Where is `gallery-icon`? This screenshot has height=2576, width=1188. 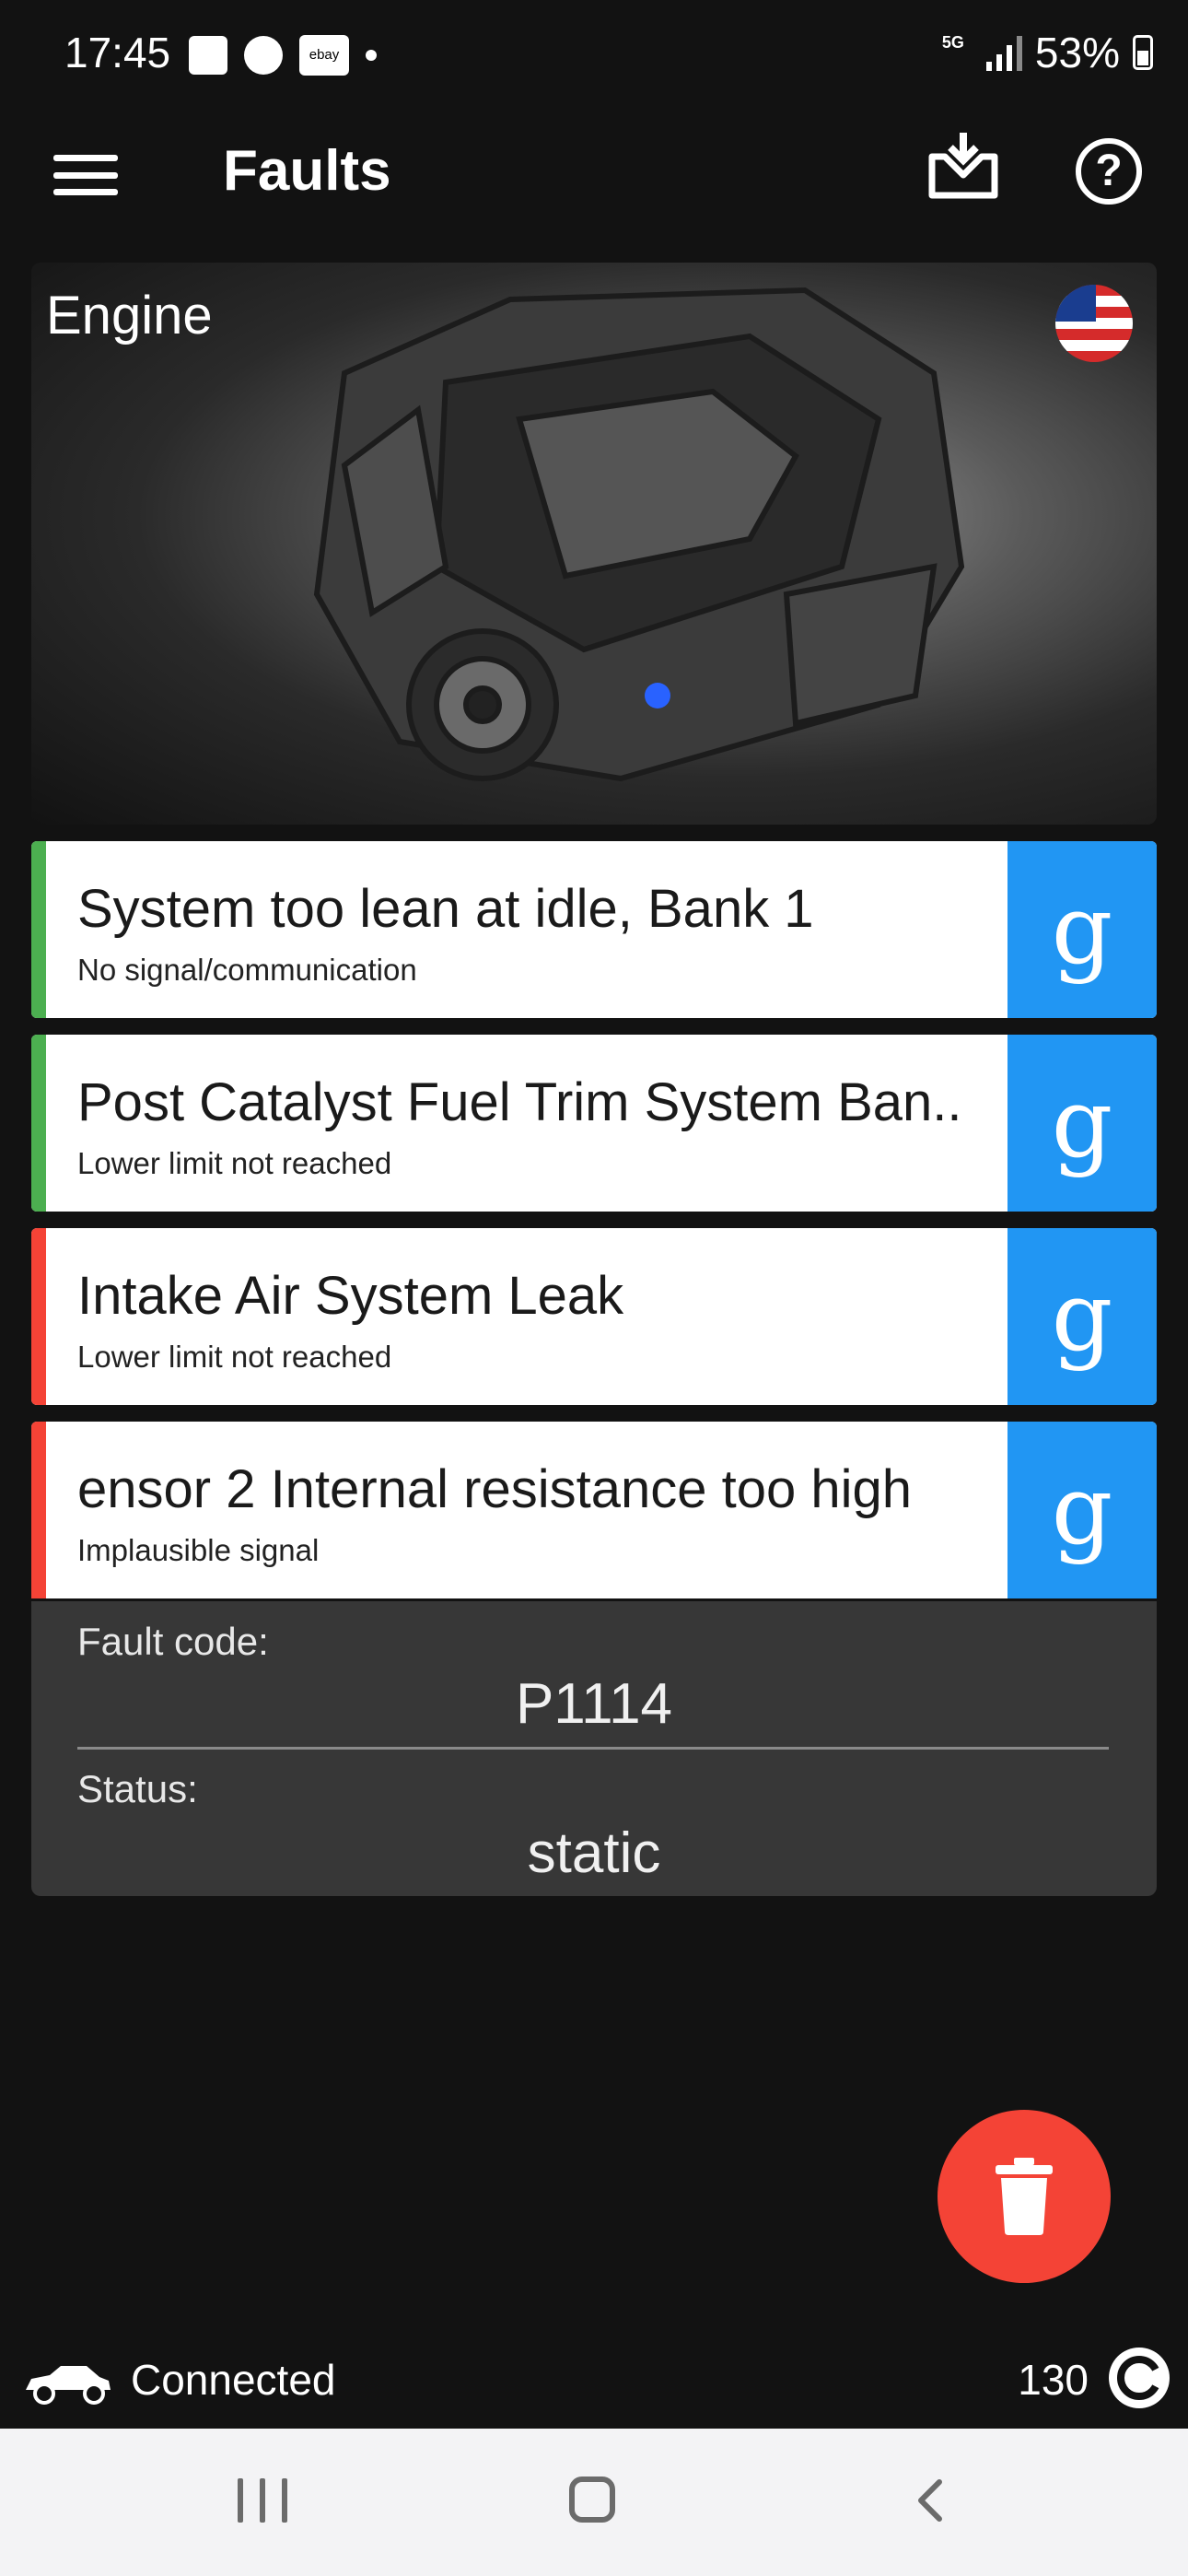
gallery-icon is located at coordinates (208, 55).